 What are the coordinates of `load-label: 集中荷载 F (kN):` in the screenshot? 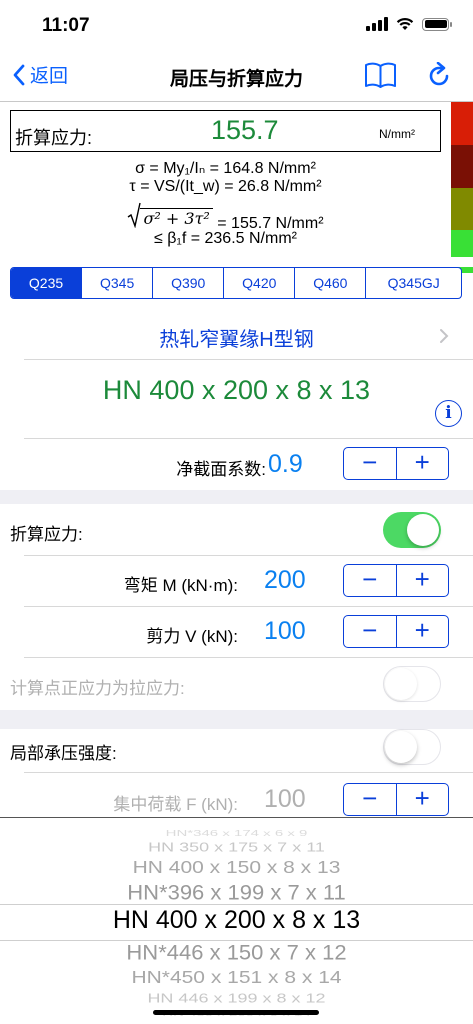 It's located at (175, 804).